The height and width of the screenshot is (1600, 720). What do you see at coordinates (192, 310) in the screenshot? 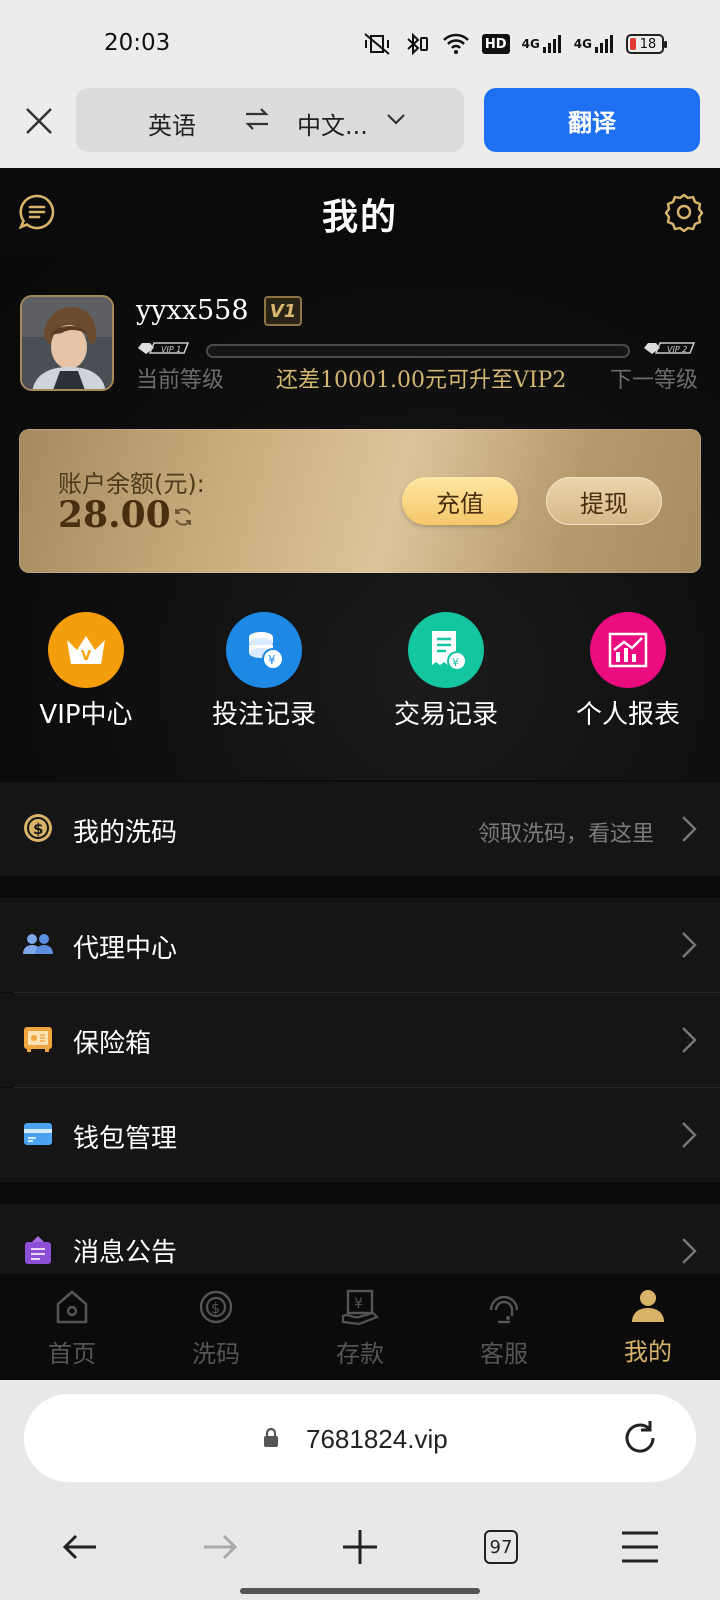
I see `username: yyxx558` at bounding box center [192, 310].